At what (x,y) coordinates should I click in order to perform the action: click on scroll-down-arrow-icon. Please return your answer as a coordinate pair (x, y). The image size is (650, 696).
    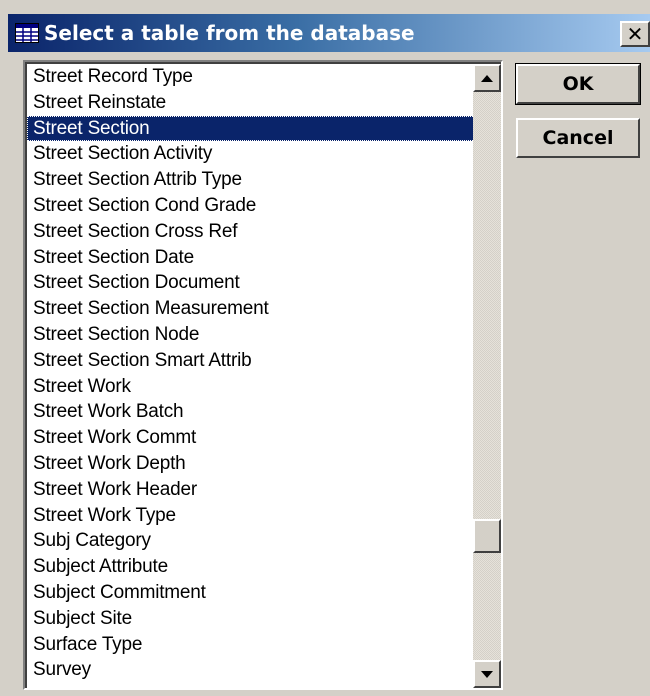
    Looking at the image, I should click on (487, 674).